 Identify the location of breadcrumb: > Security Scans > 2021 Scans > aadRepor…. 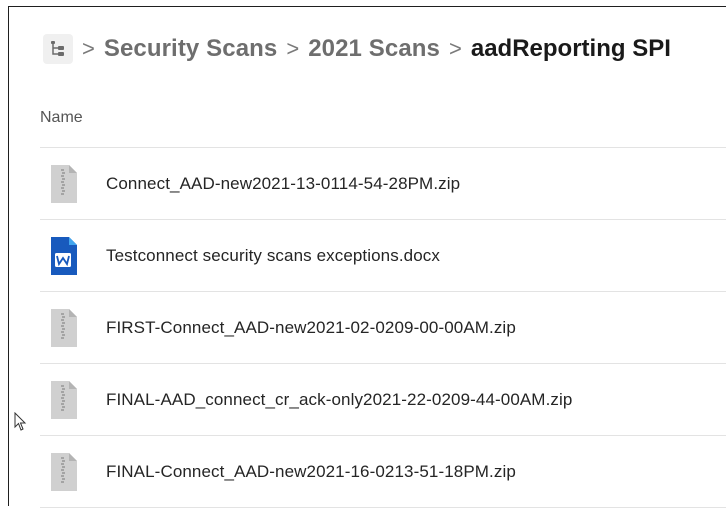
(357, 49).